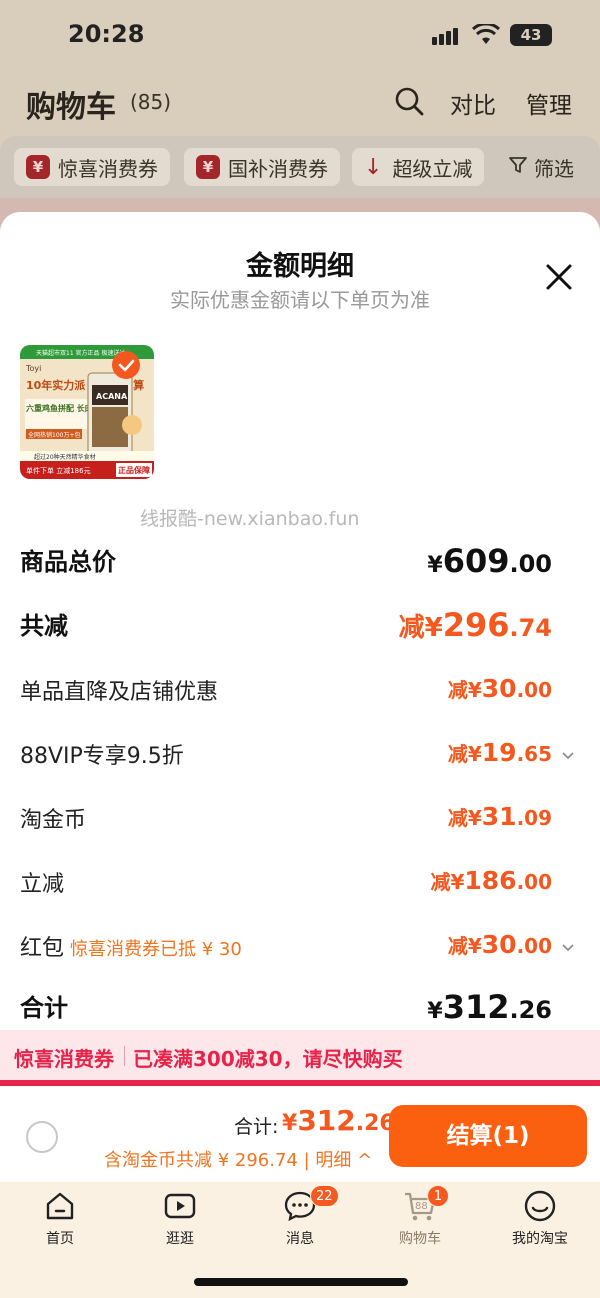 The image size is (600, 1298). I want to click on home-icon, so click(60, 1206).